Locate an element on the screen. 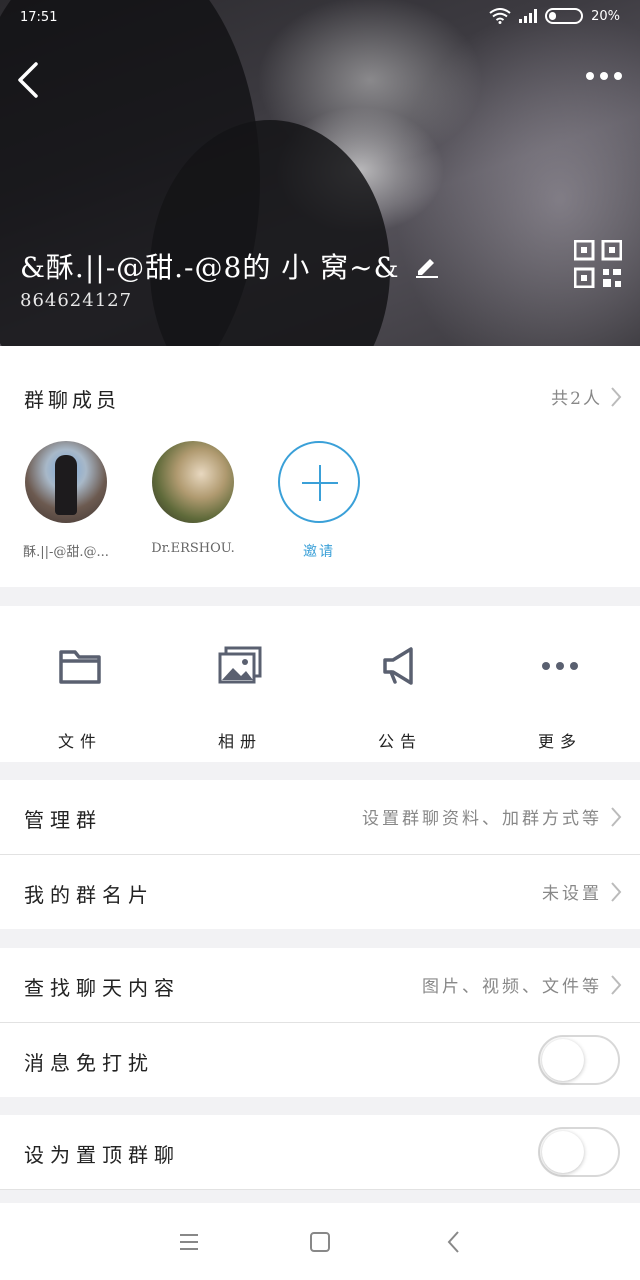  members-title: 群聊成员 is located at coordinates (72, 400).